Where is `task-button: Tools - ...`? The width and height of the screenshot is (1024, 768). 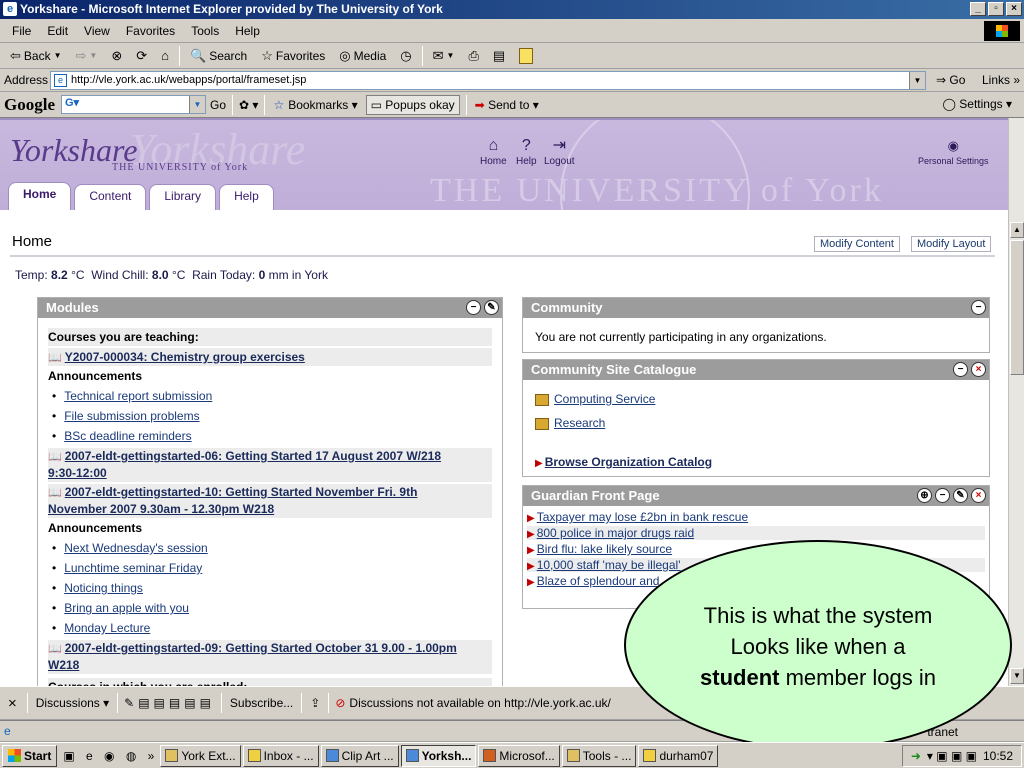
task-button: Tools - ... is located at coordinates (599, 755).